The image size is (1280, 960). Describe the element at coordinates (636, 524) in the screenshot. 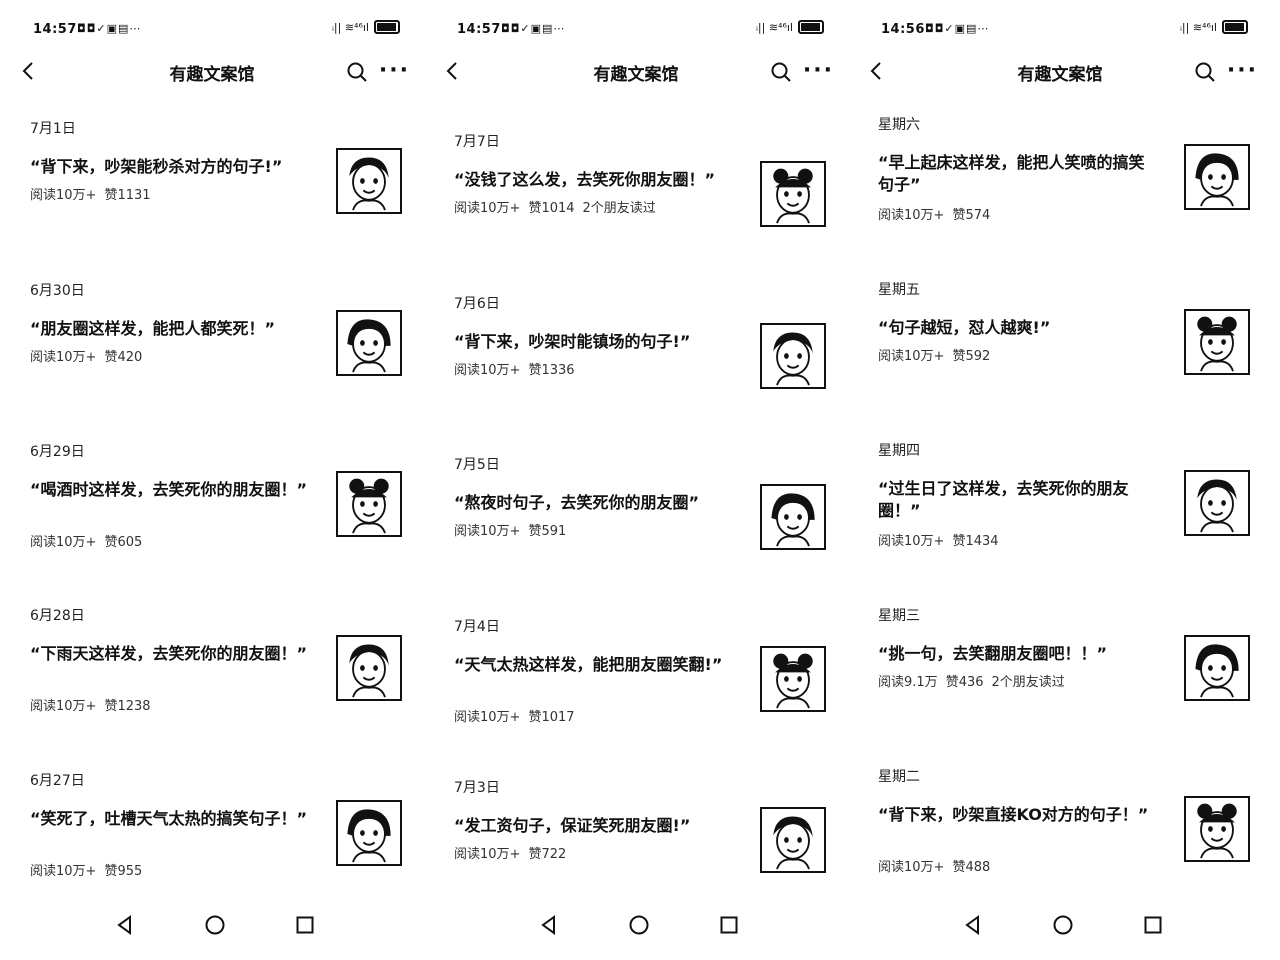

I see `article-item: 7月5日 “熬夜时句子，去笑死你的朋友圈” 阅读10万+ 赞591` at that location.